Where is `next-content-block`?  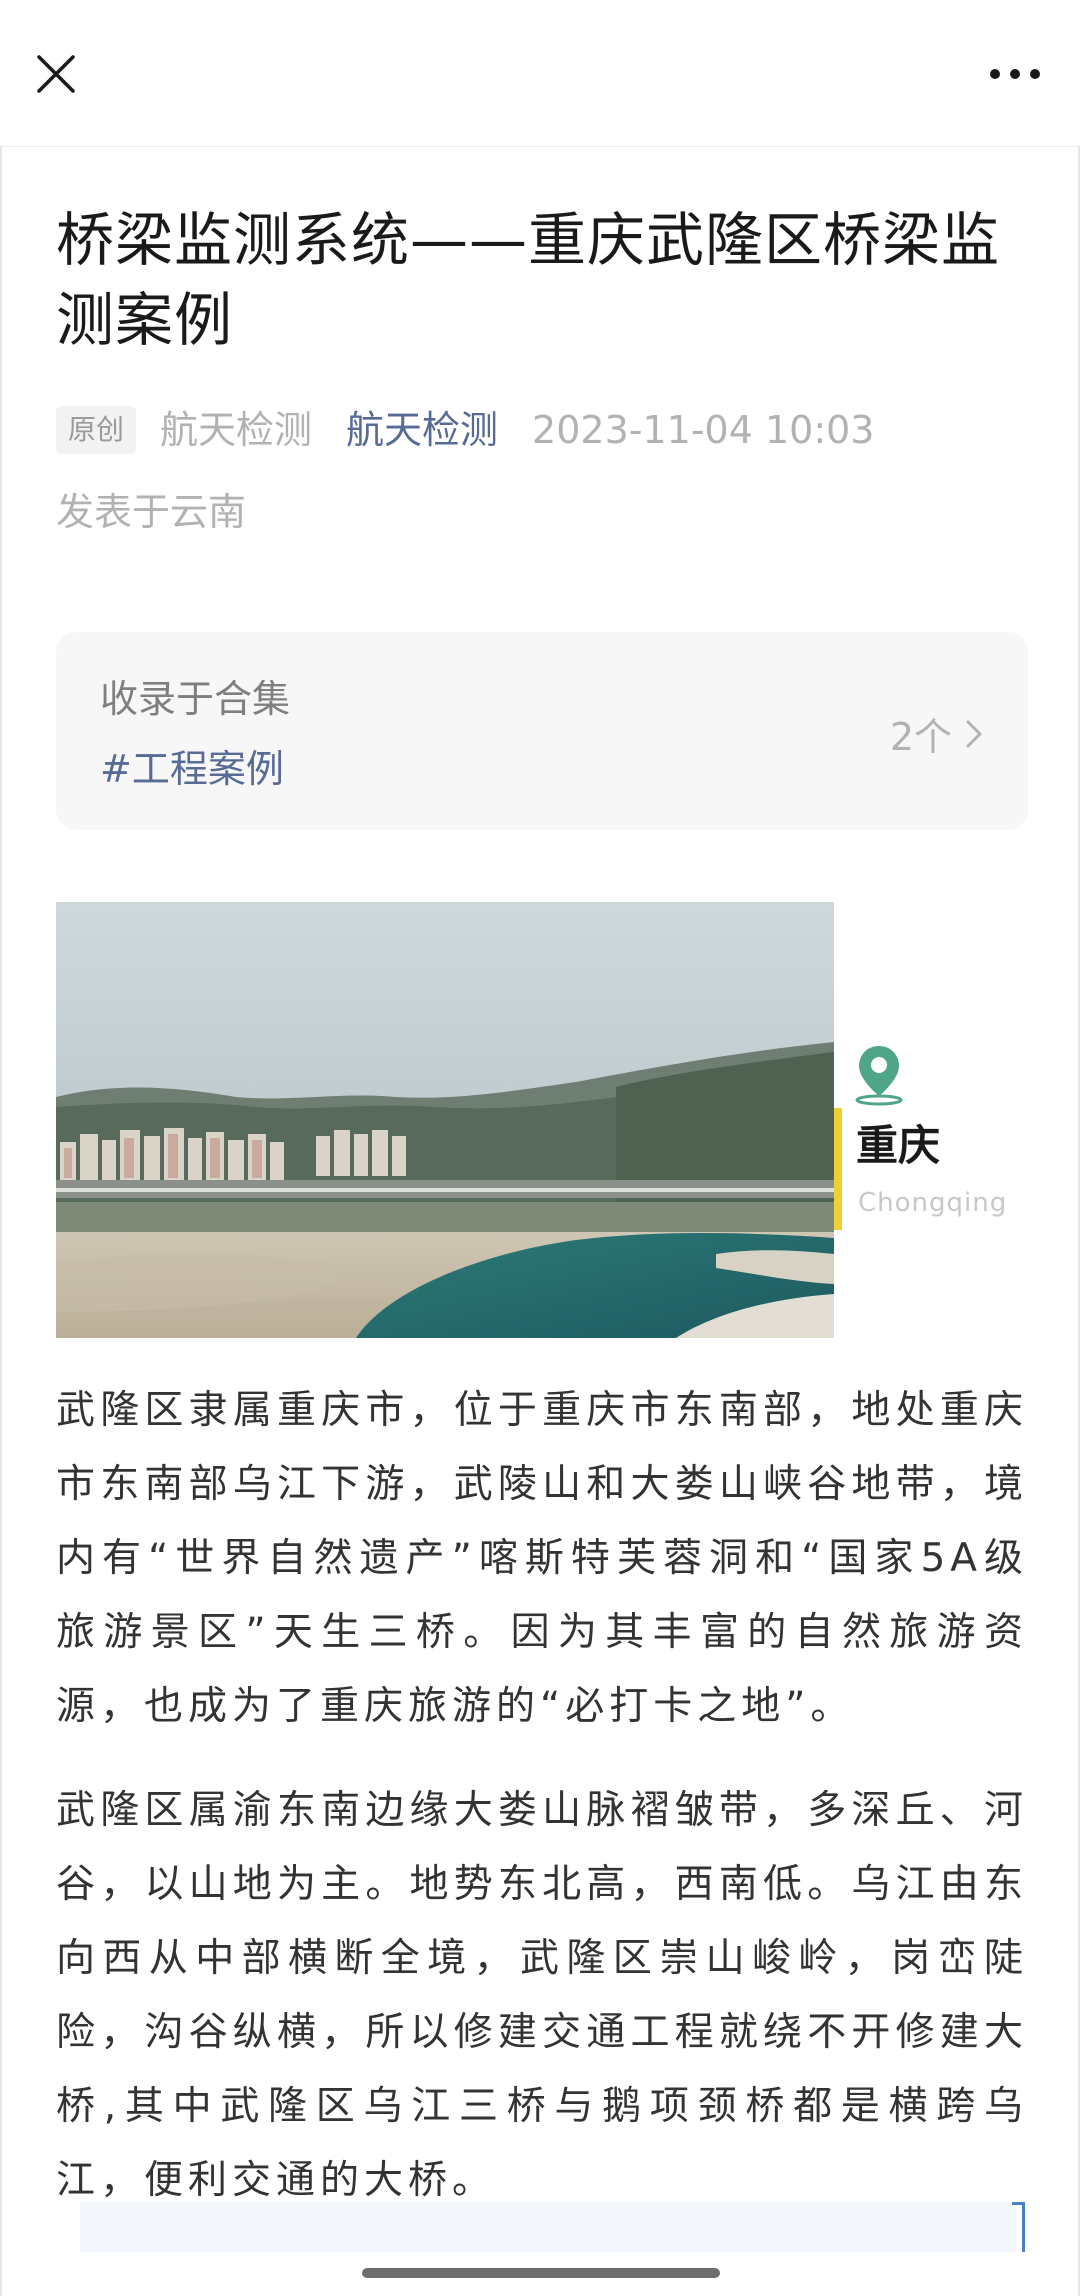
next-content-block is located at coordinates (548, 2227).